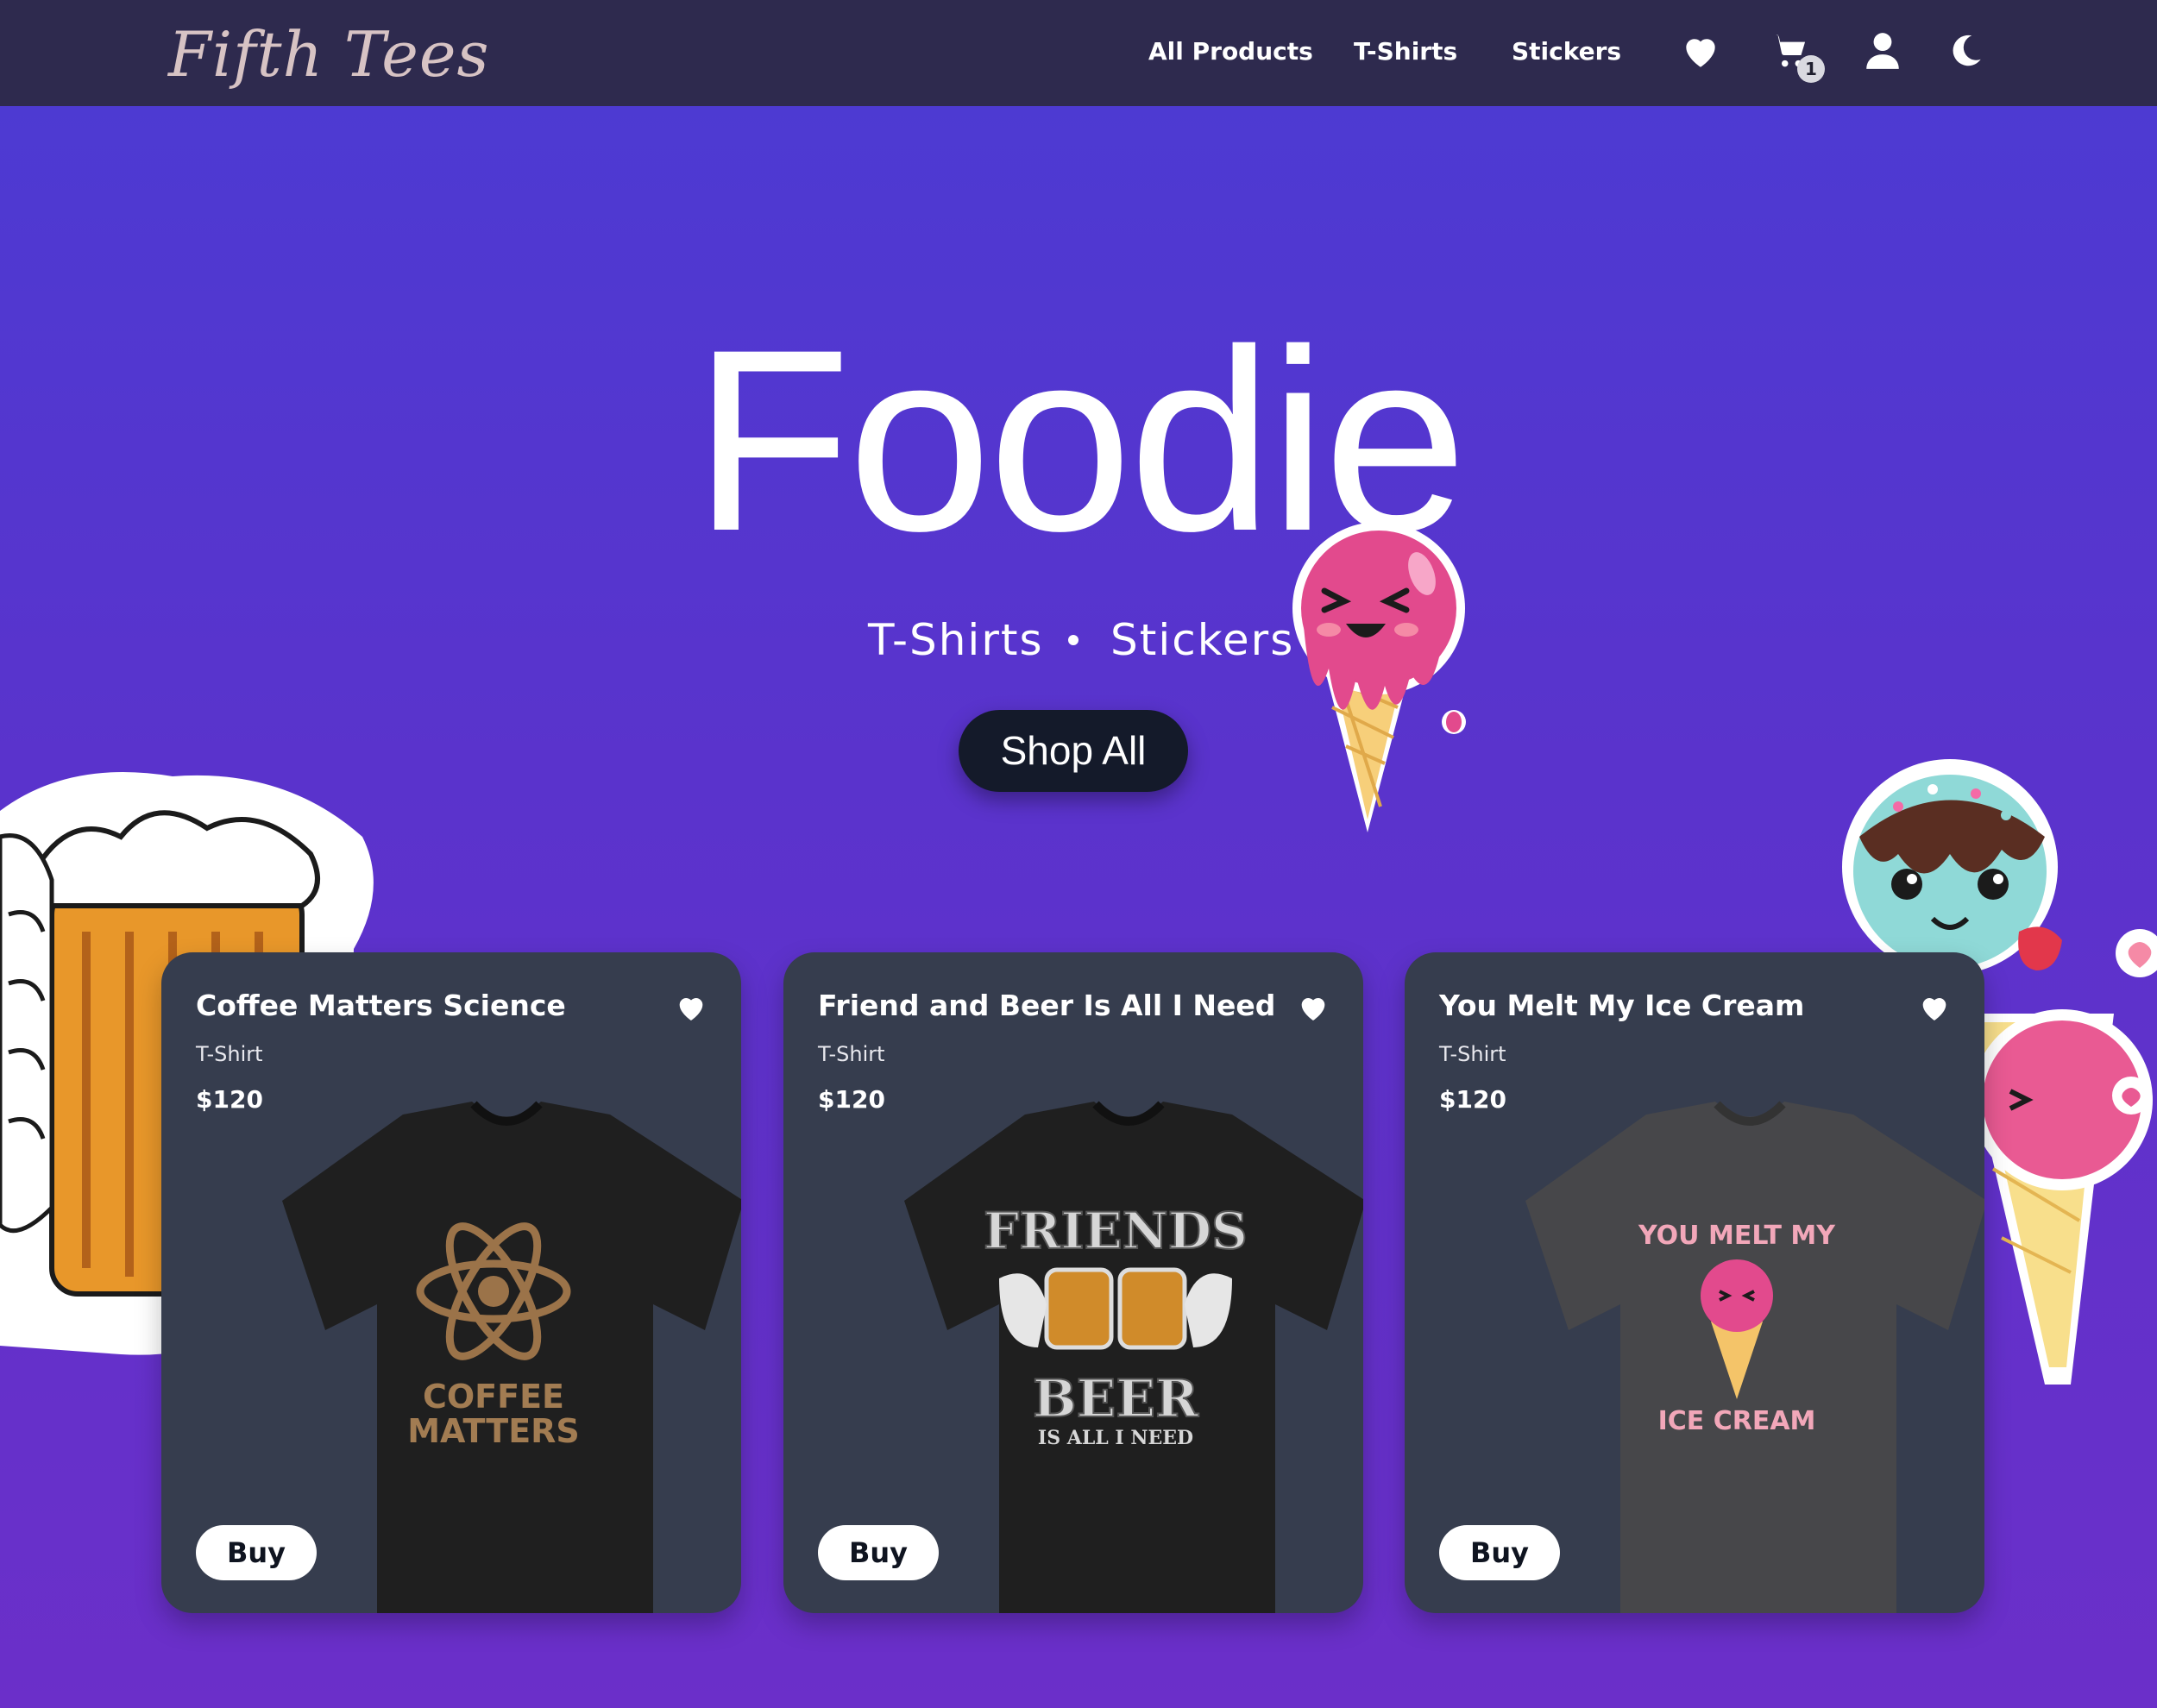  What do you see at coordinates (493, 1431) in the screenshot?
I see `tshirt-print-text: MATTERS` at bounding box center [493, 1431].